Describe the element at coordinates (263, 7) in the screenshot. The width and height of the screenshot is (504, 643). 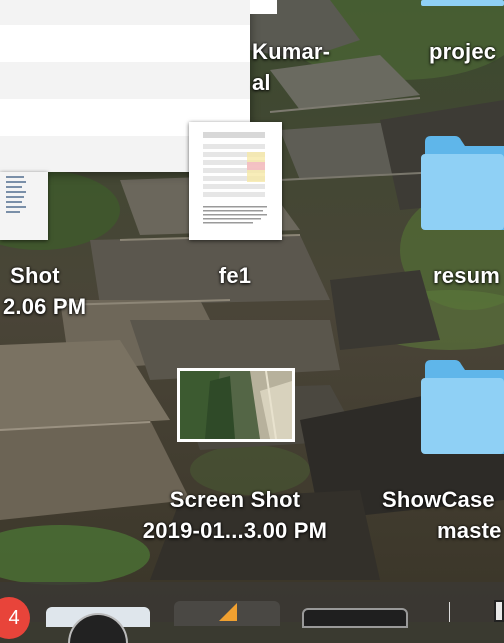
I see `document-edge` at that location.